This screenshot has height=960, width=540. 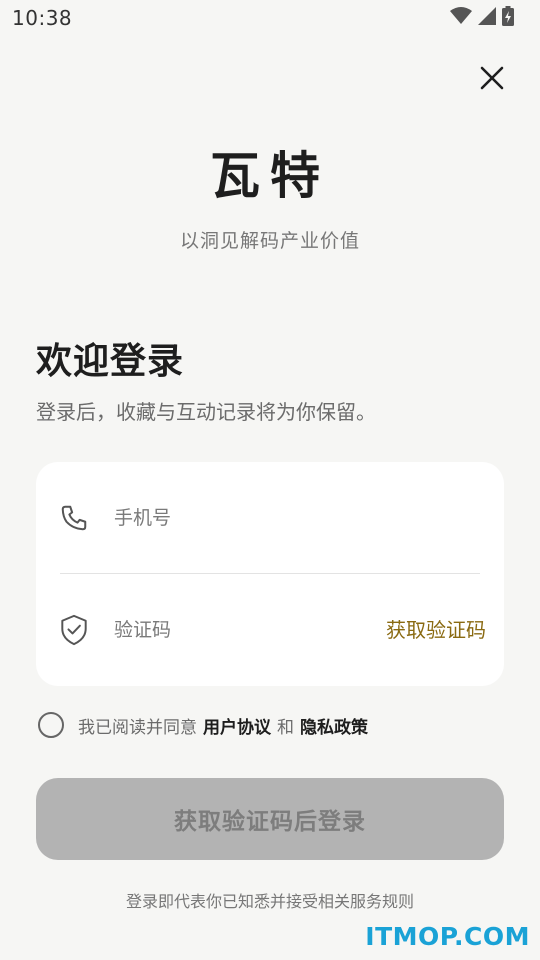 I want to click on page-subtitle: 登录后，收藏与互动记录将为你保留。, so click(x=206, y=412).